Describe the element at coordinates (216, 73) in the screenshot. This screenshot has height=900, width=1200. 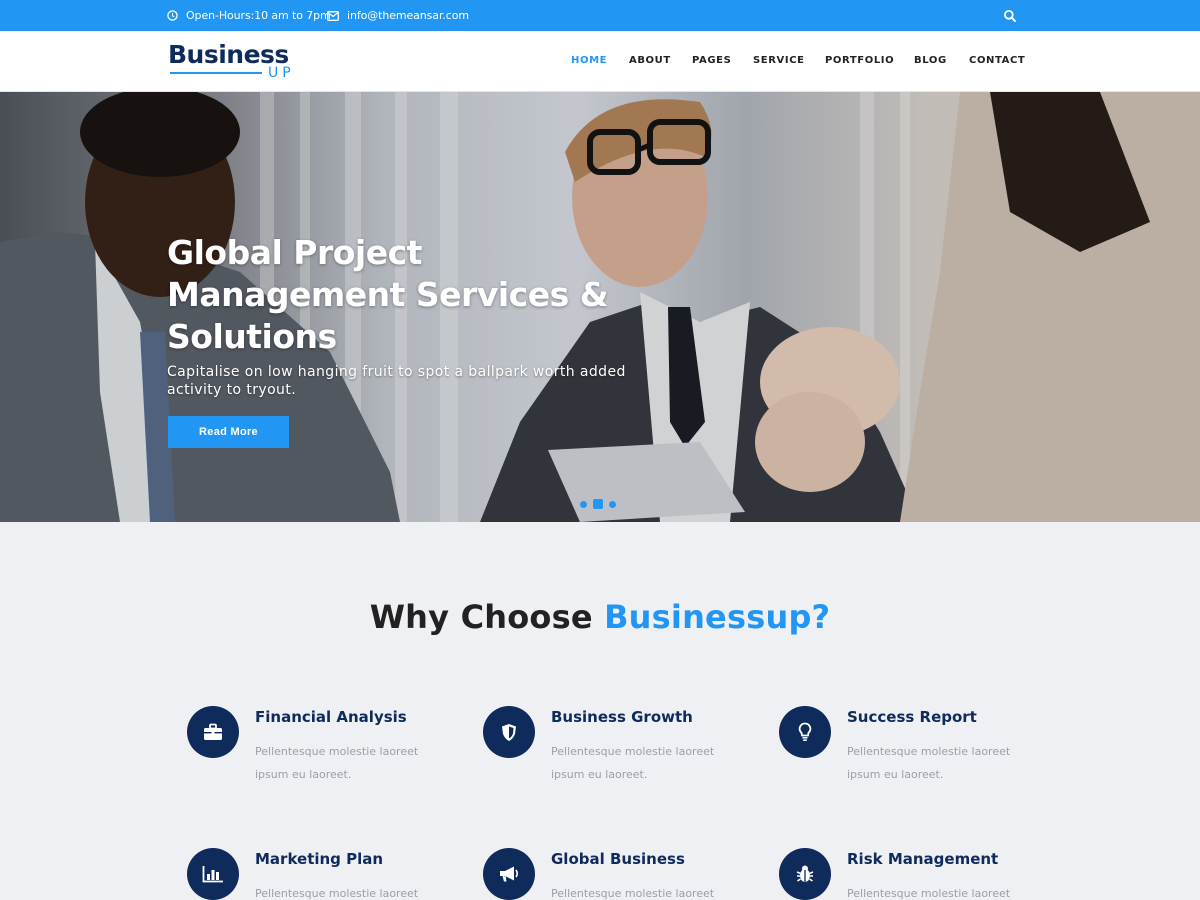
I see `logo-underline` at that location.